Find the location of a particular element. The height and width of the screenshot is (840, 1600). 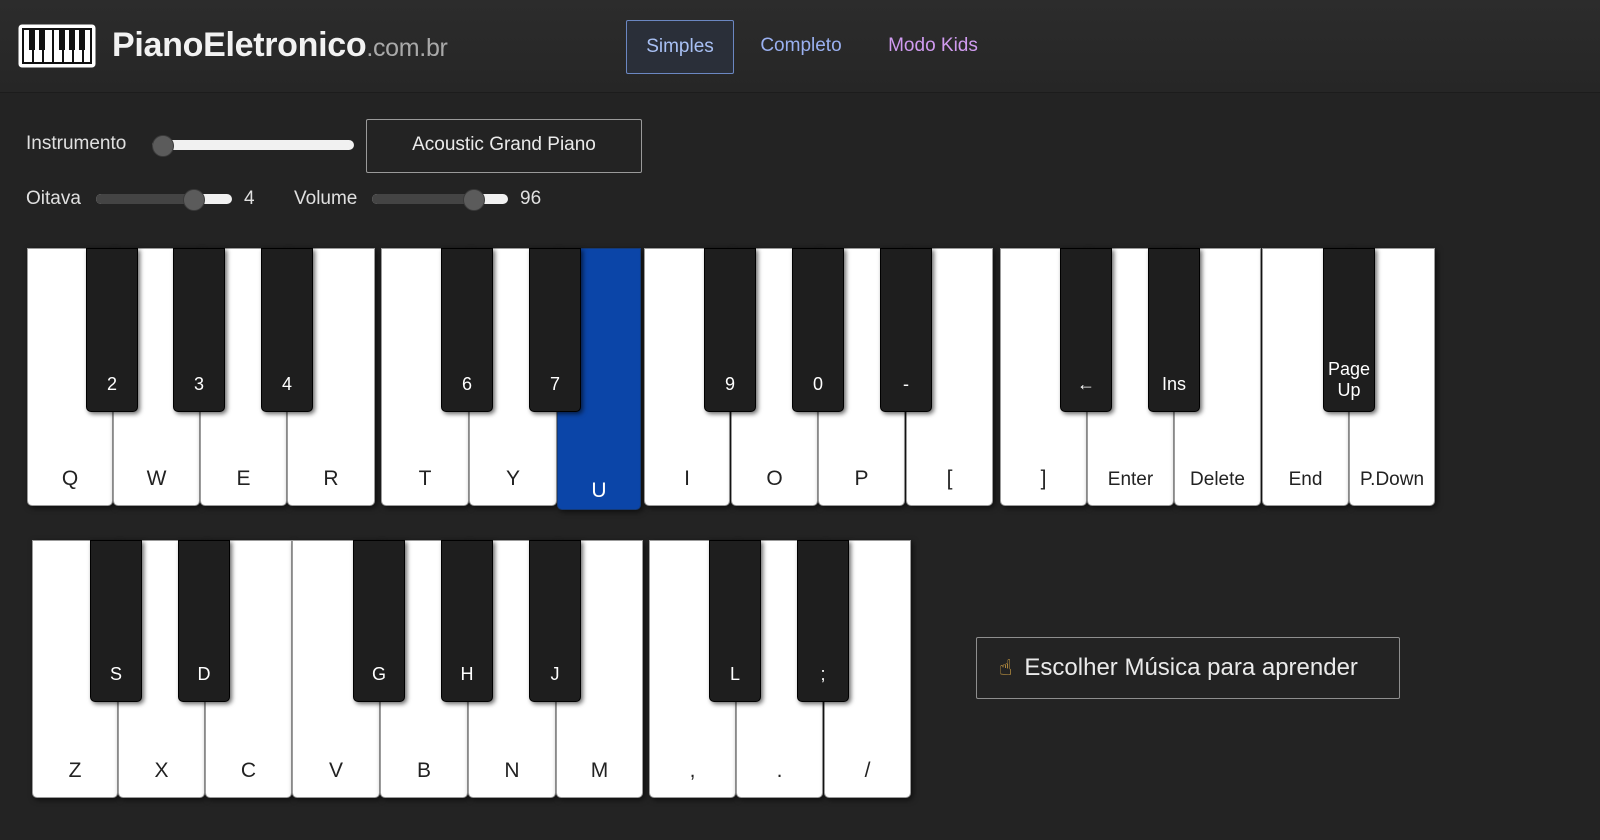

black-key: Ins is located at coordinates (1174, 330).